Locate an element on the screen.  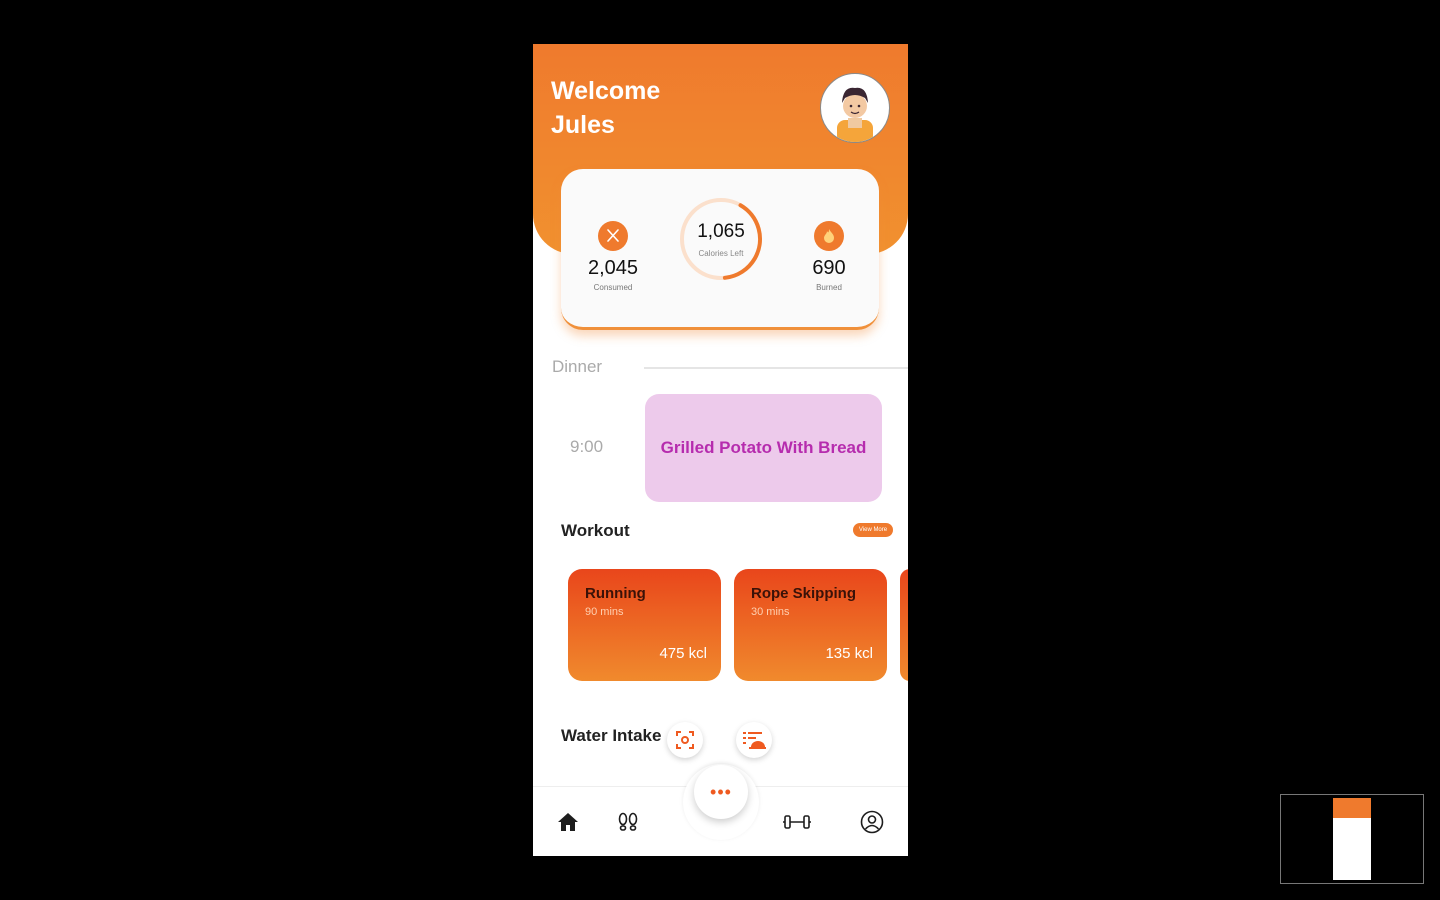
meal-name: Grilled Potato With Bread is located at coordinates (763, 447).